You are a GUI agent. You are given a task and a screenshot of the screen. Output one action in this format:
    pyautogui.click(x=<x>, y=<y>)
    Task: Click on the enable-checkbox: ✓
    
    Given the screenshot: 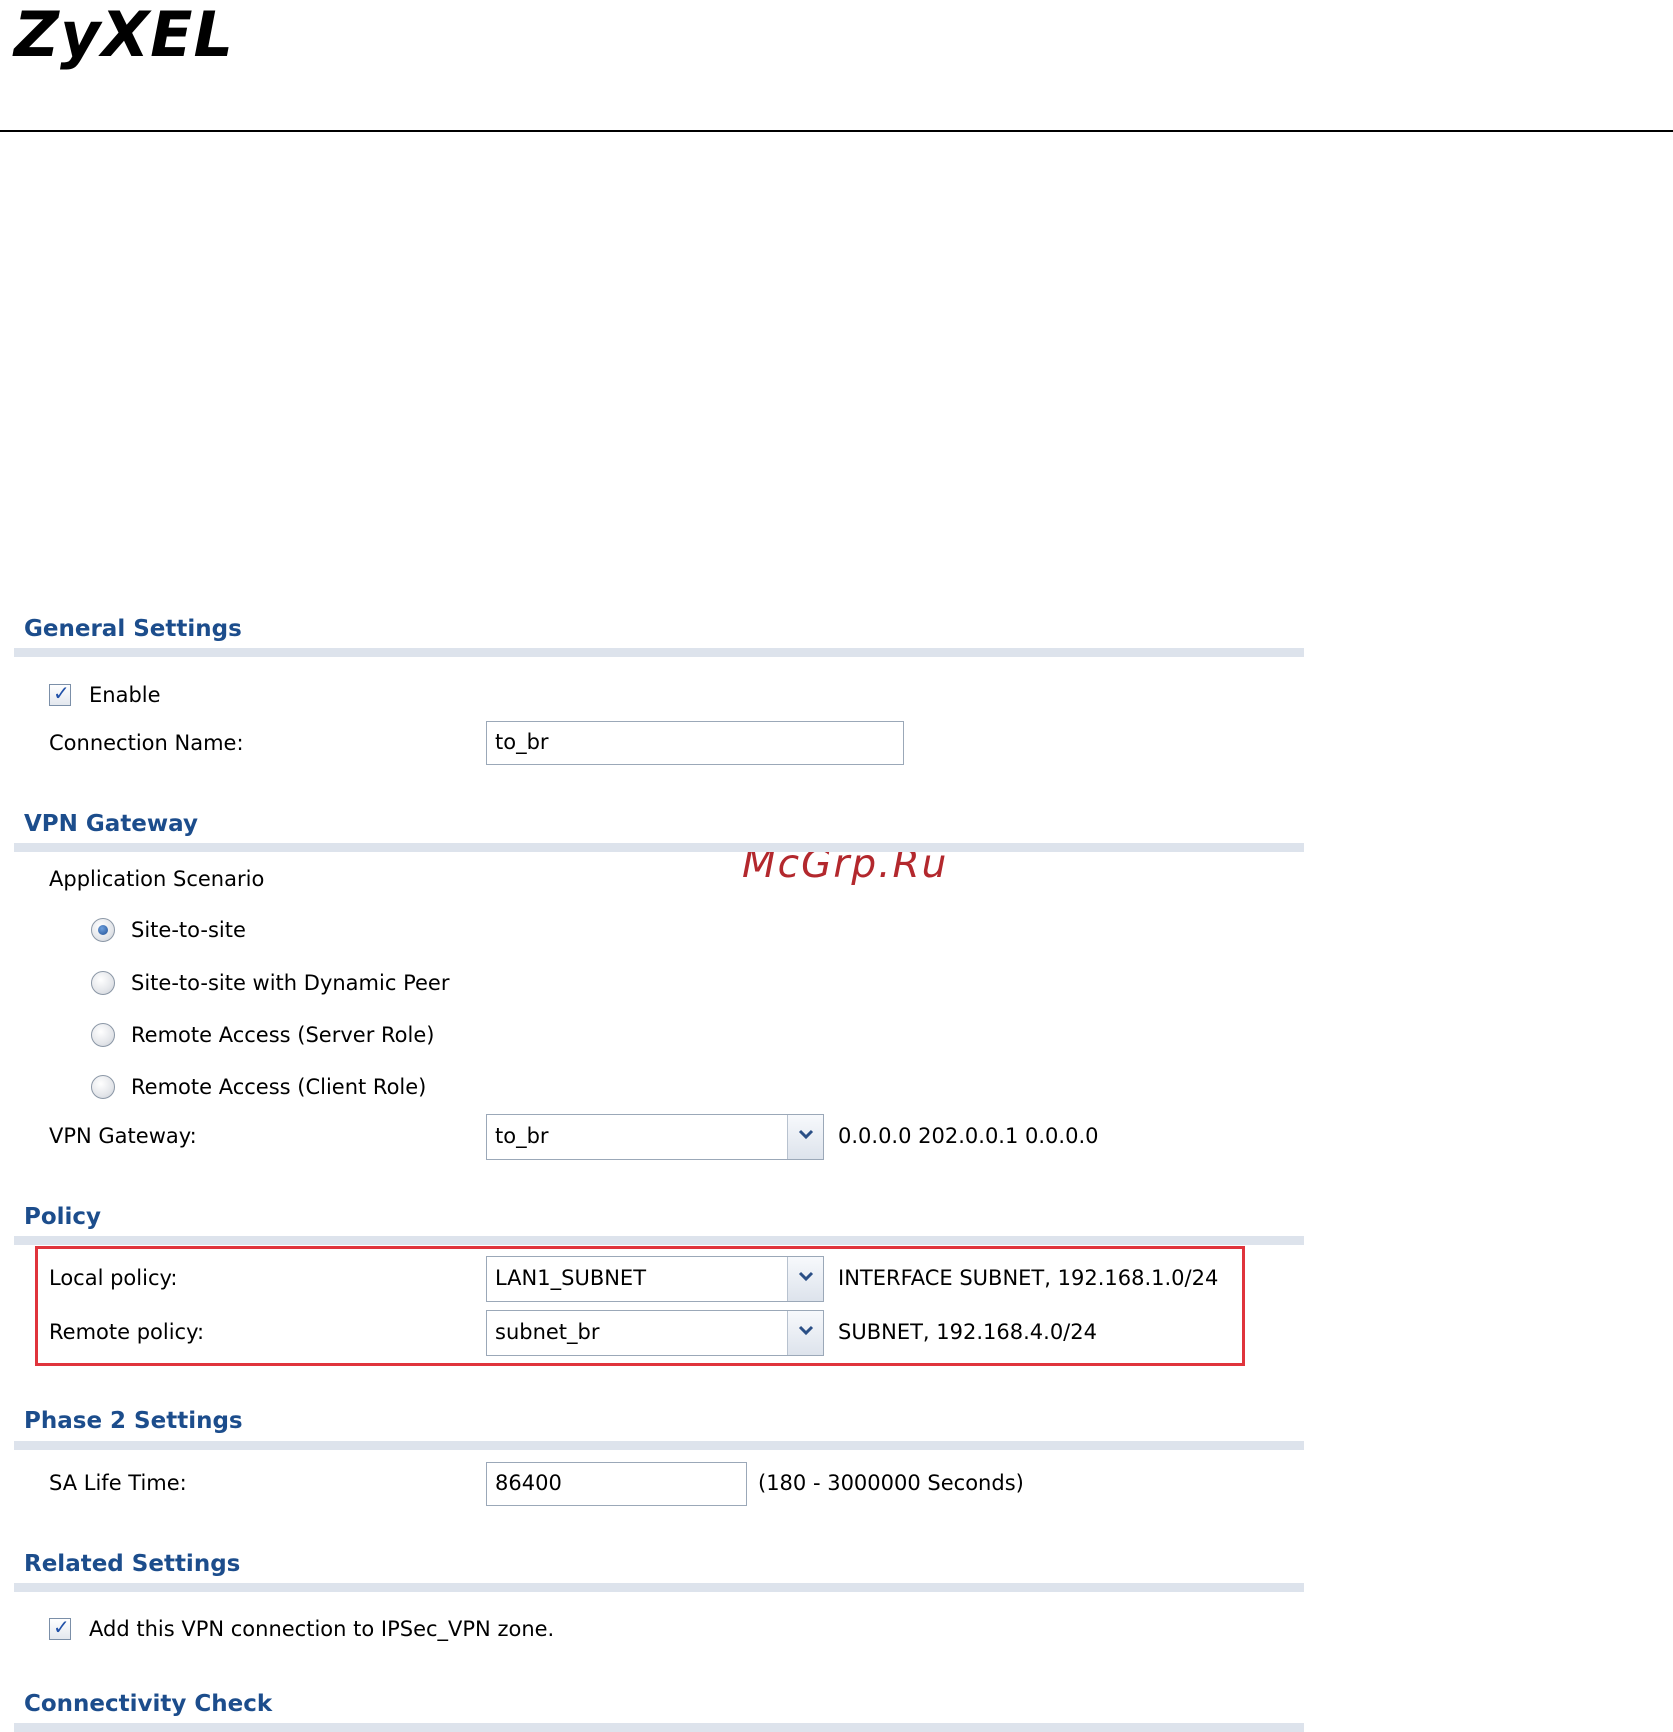 What is the action you would take?
    pyautogui.click(x=60, y=693)
    